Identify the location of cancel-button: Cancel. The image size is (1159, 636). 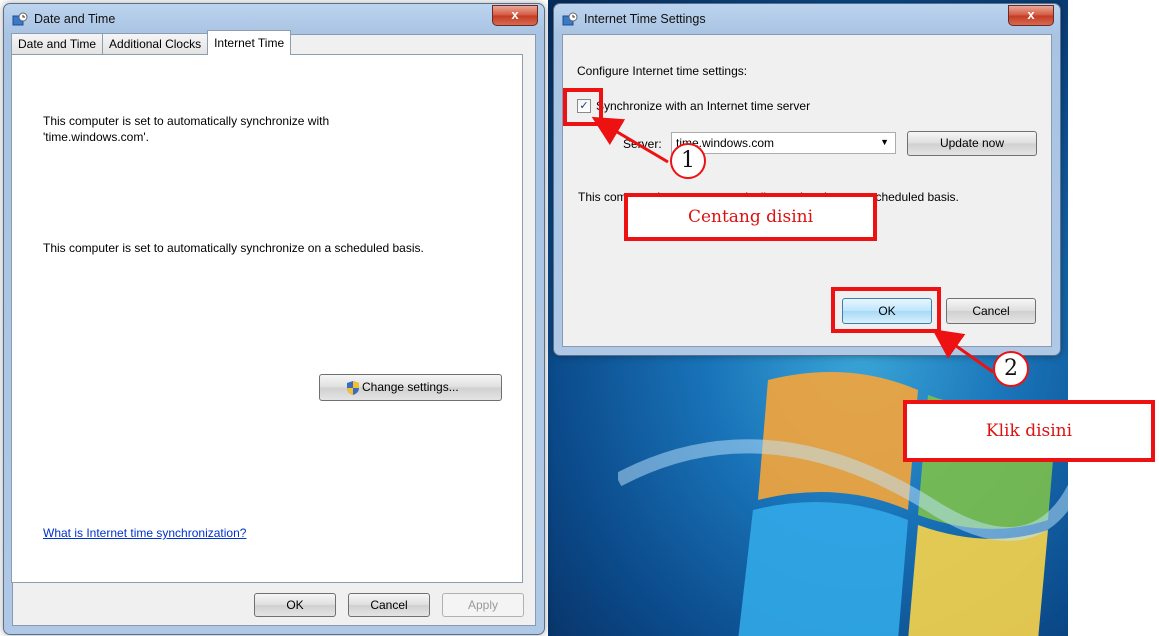
(389, 605).